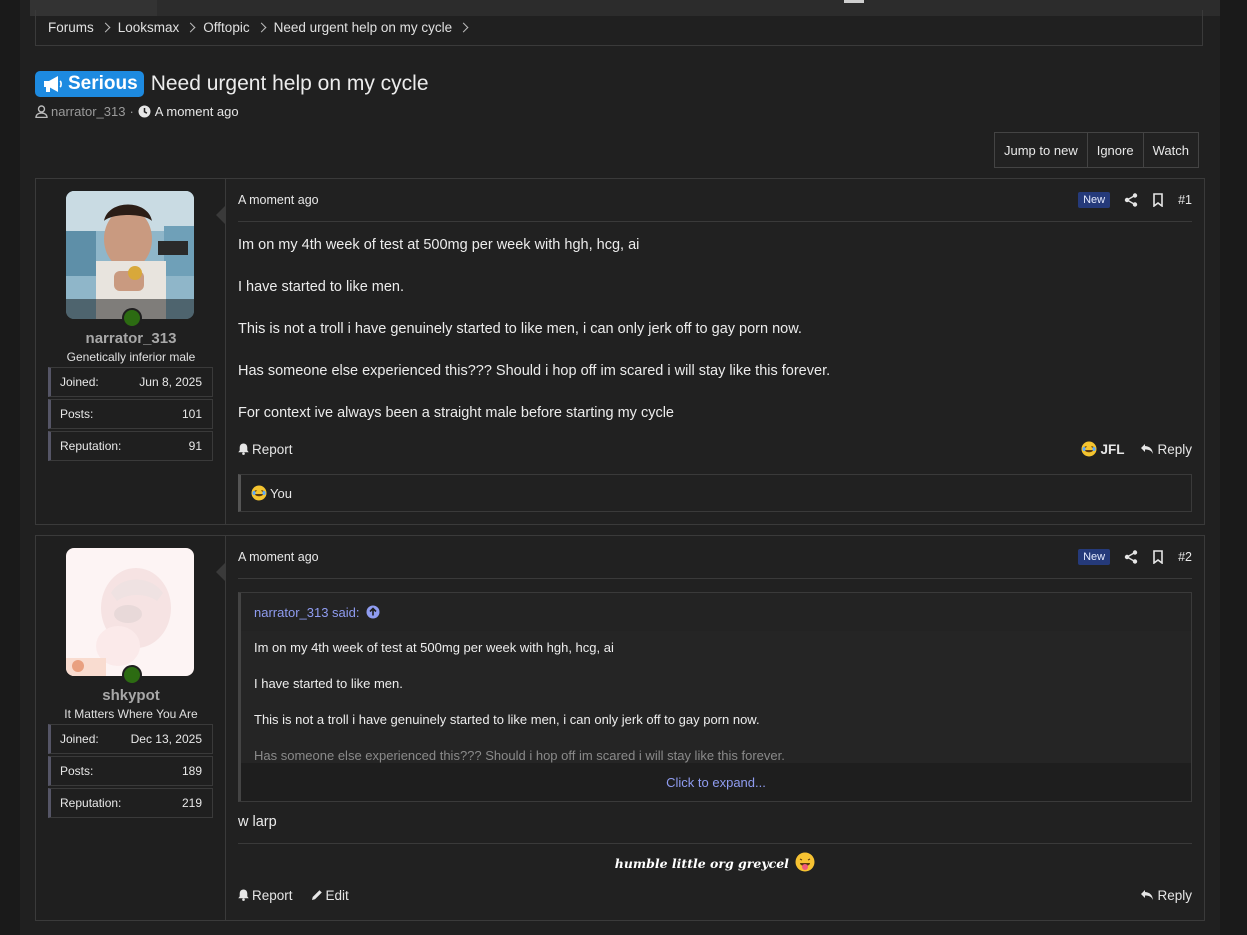 Image resolution: width=1247 pixels, height=935 pixels. I want to click on watch-button: Watch, so click(1170, 150).